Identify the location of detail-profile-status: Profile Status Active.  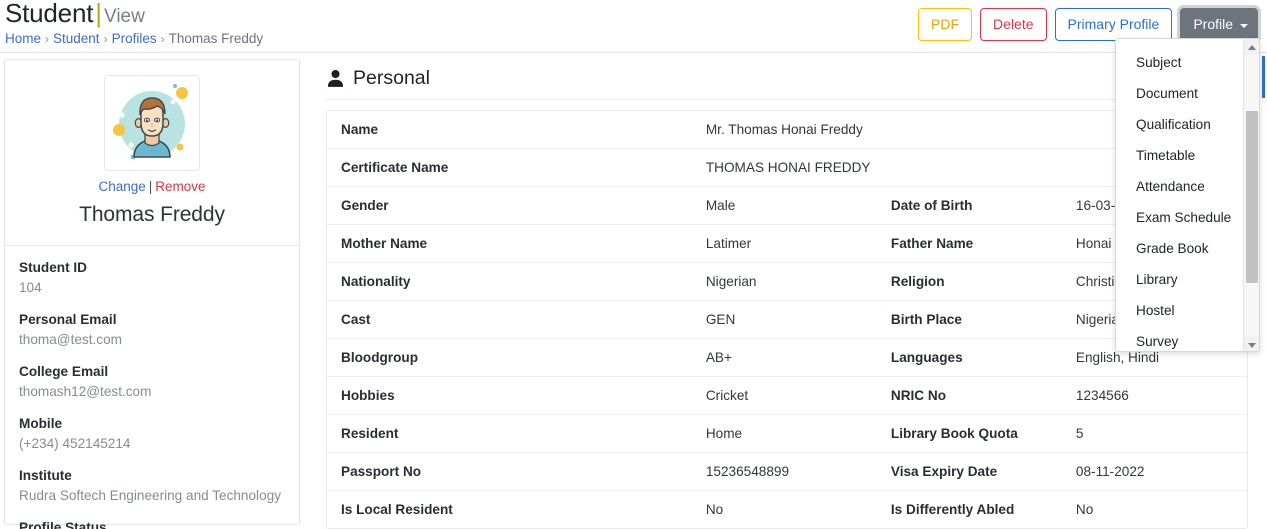
(152, 523).